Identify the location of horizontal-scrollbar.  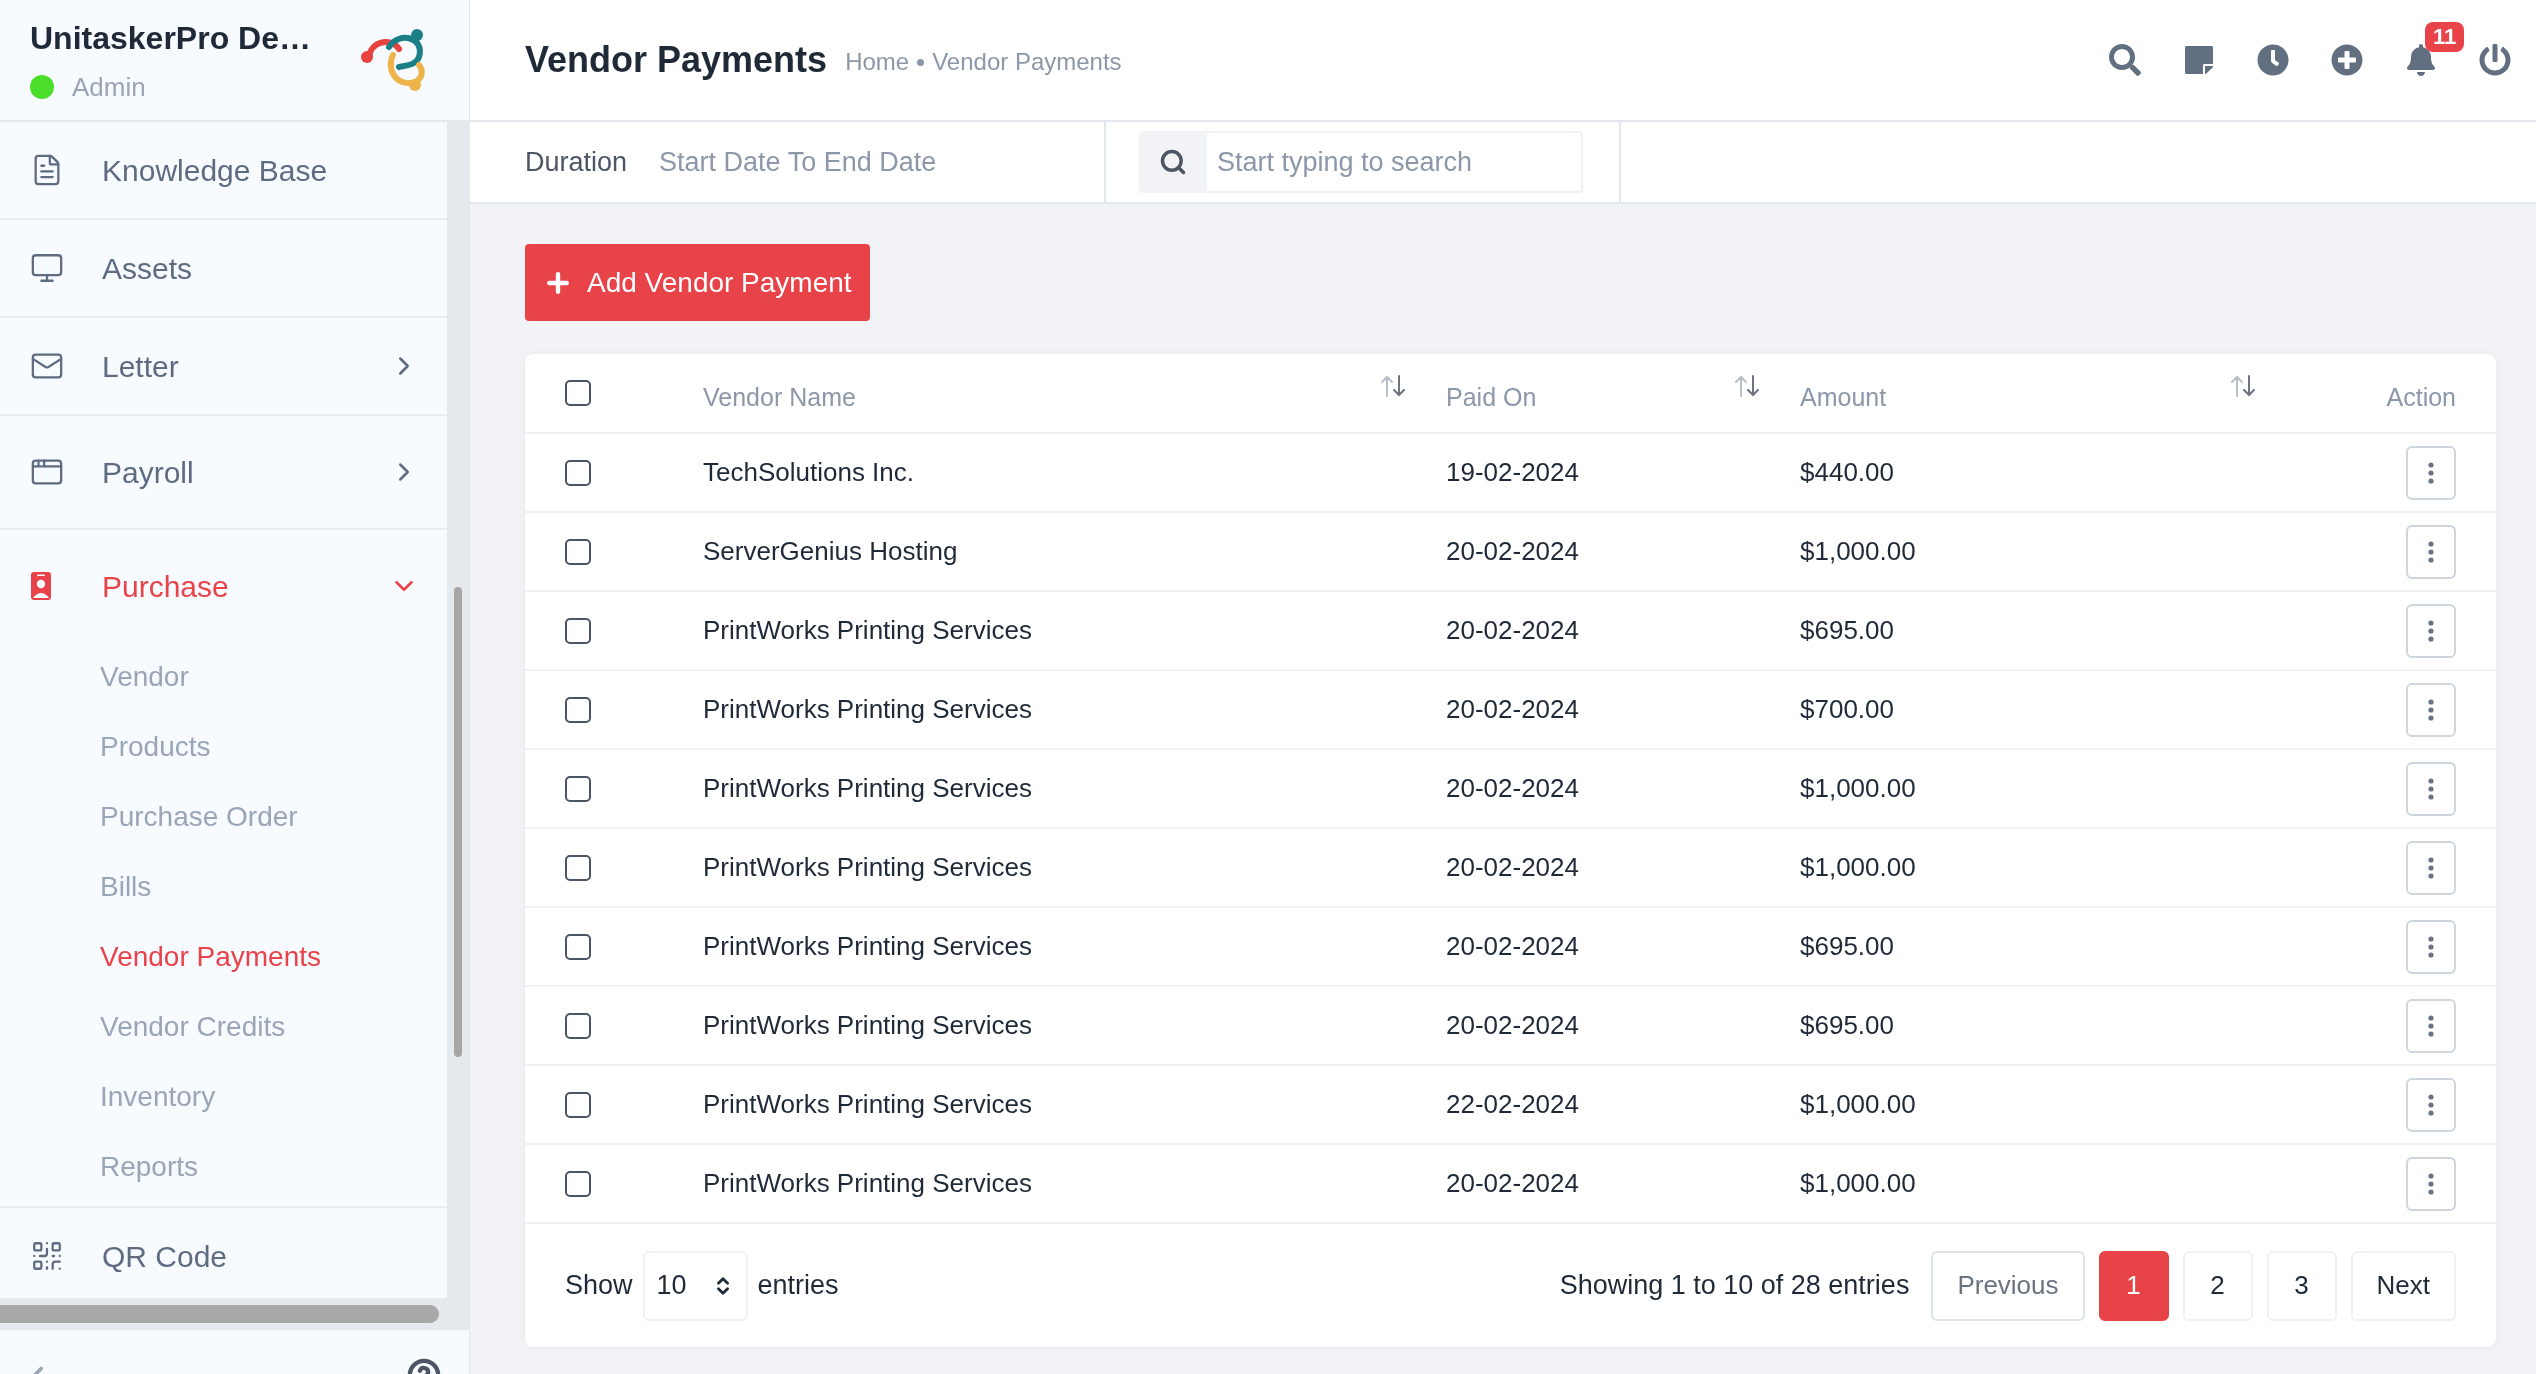
(219, 1314).